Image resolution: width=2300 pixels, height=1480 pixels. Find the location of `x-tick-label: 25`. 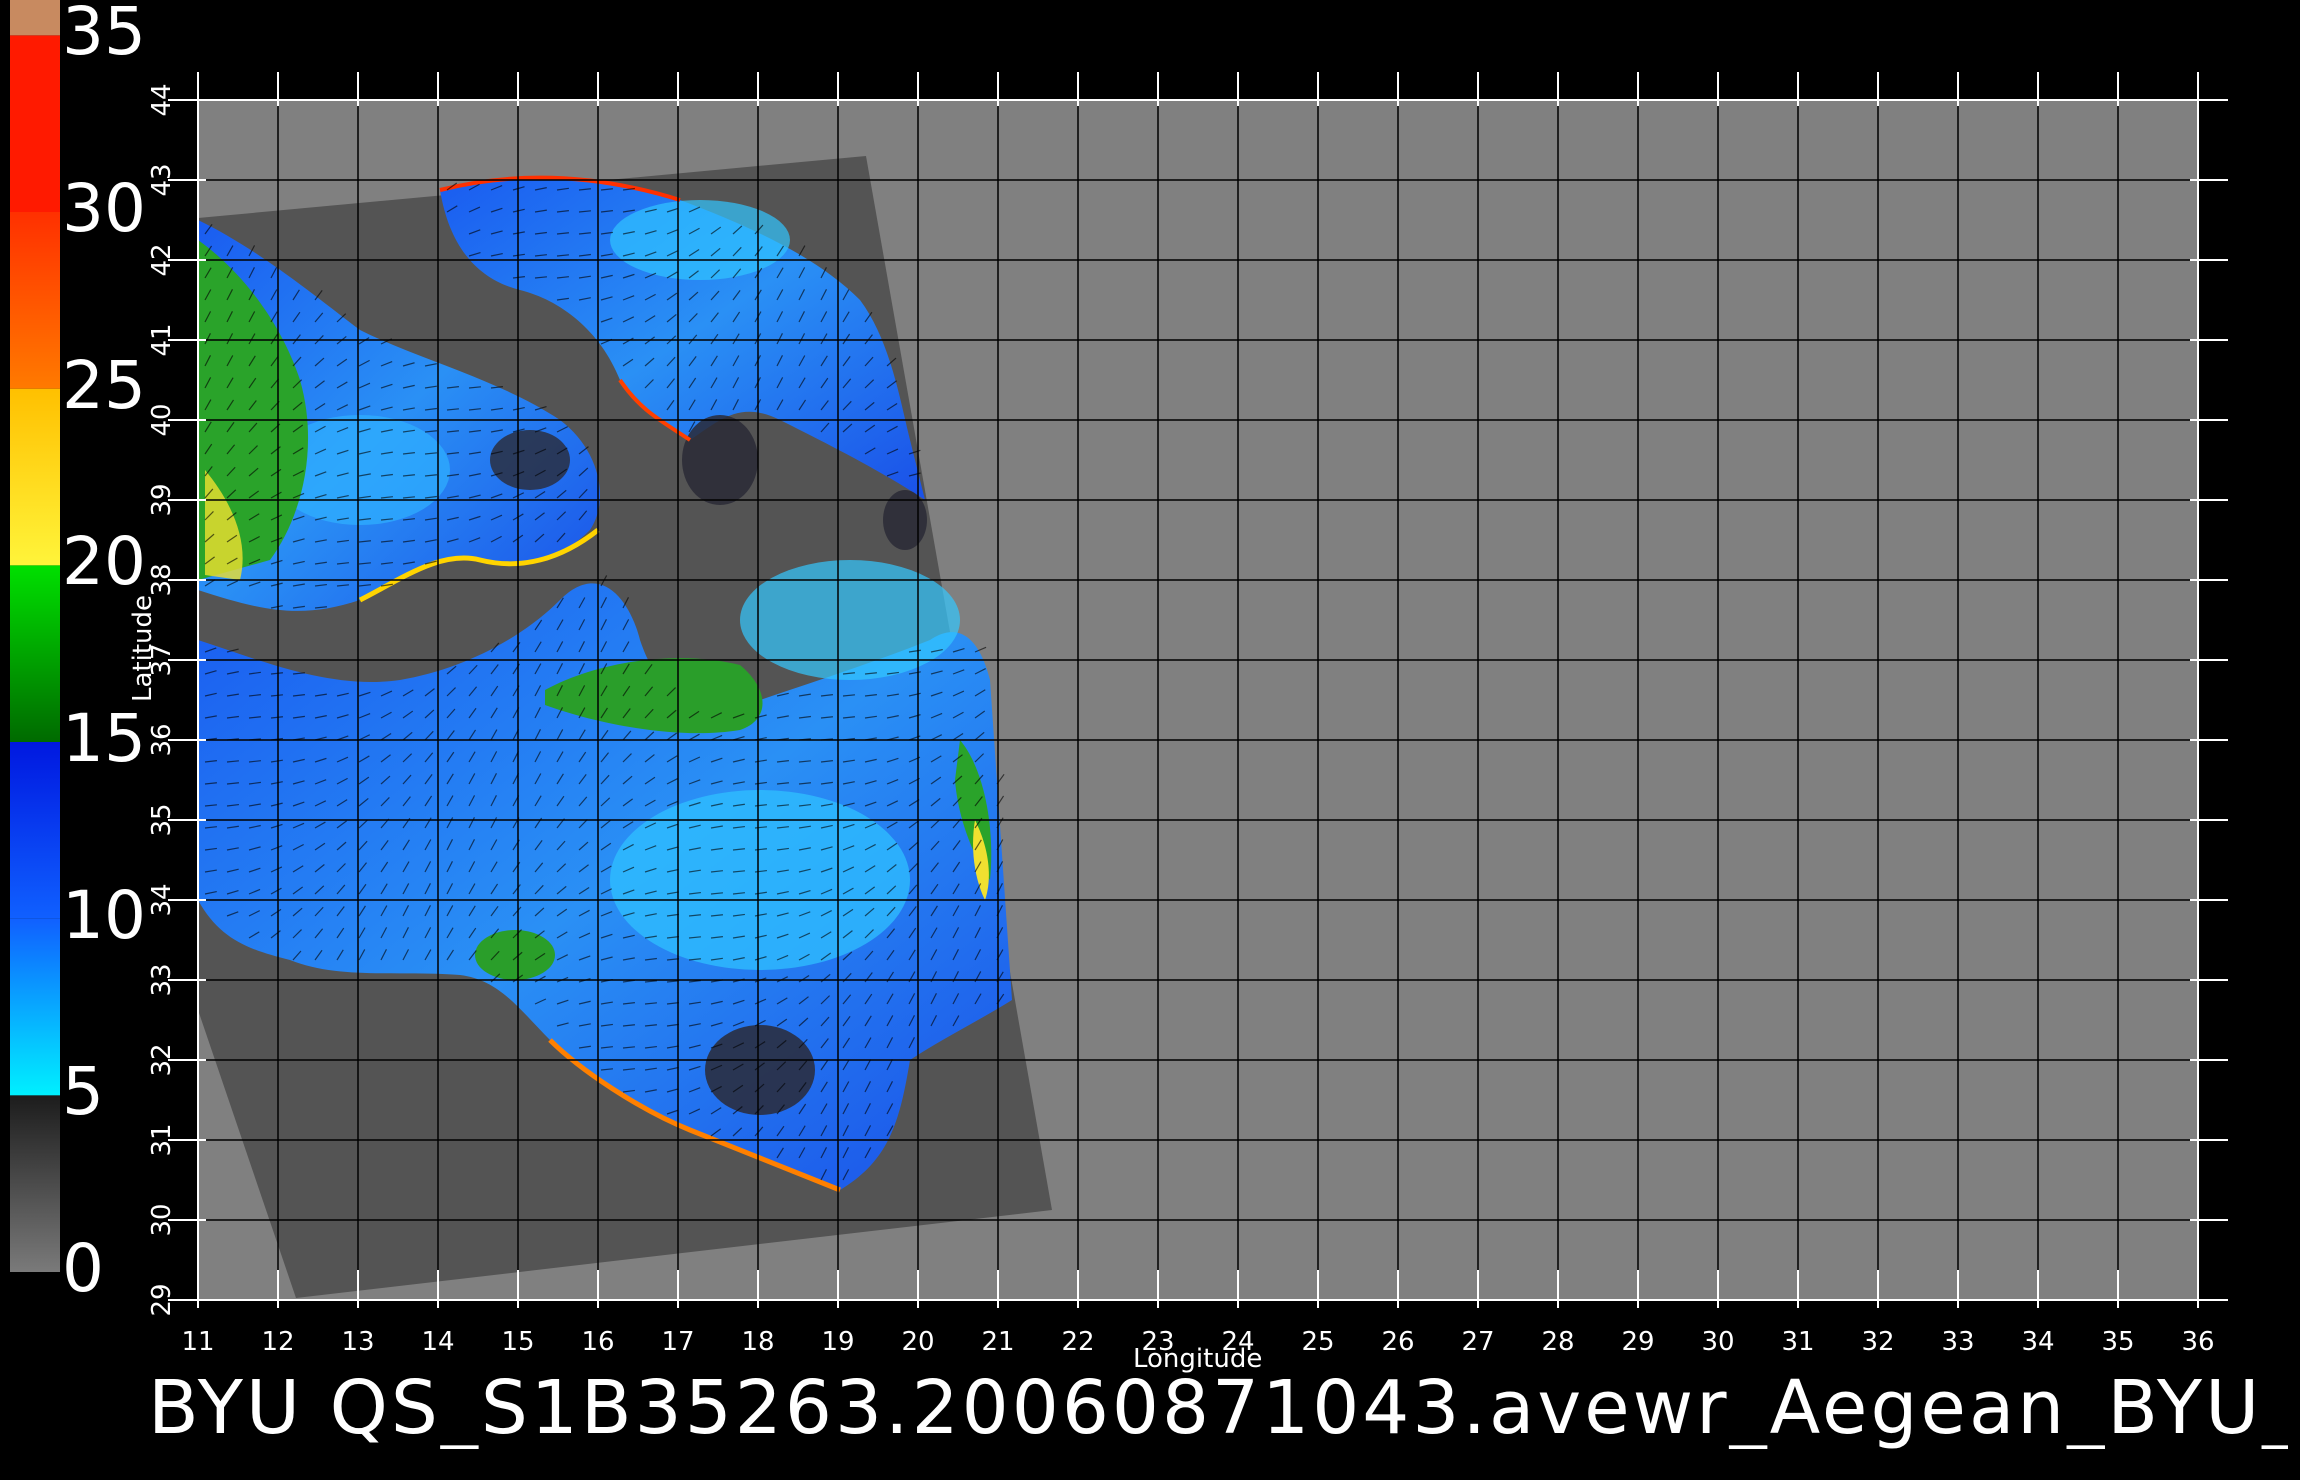

x-tick-label: 25 is located at coordinates (1317, 1342).